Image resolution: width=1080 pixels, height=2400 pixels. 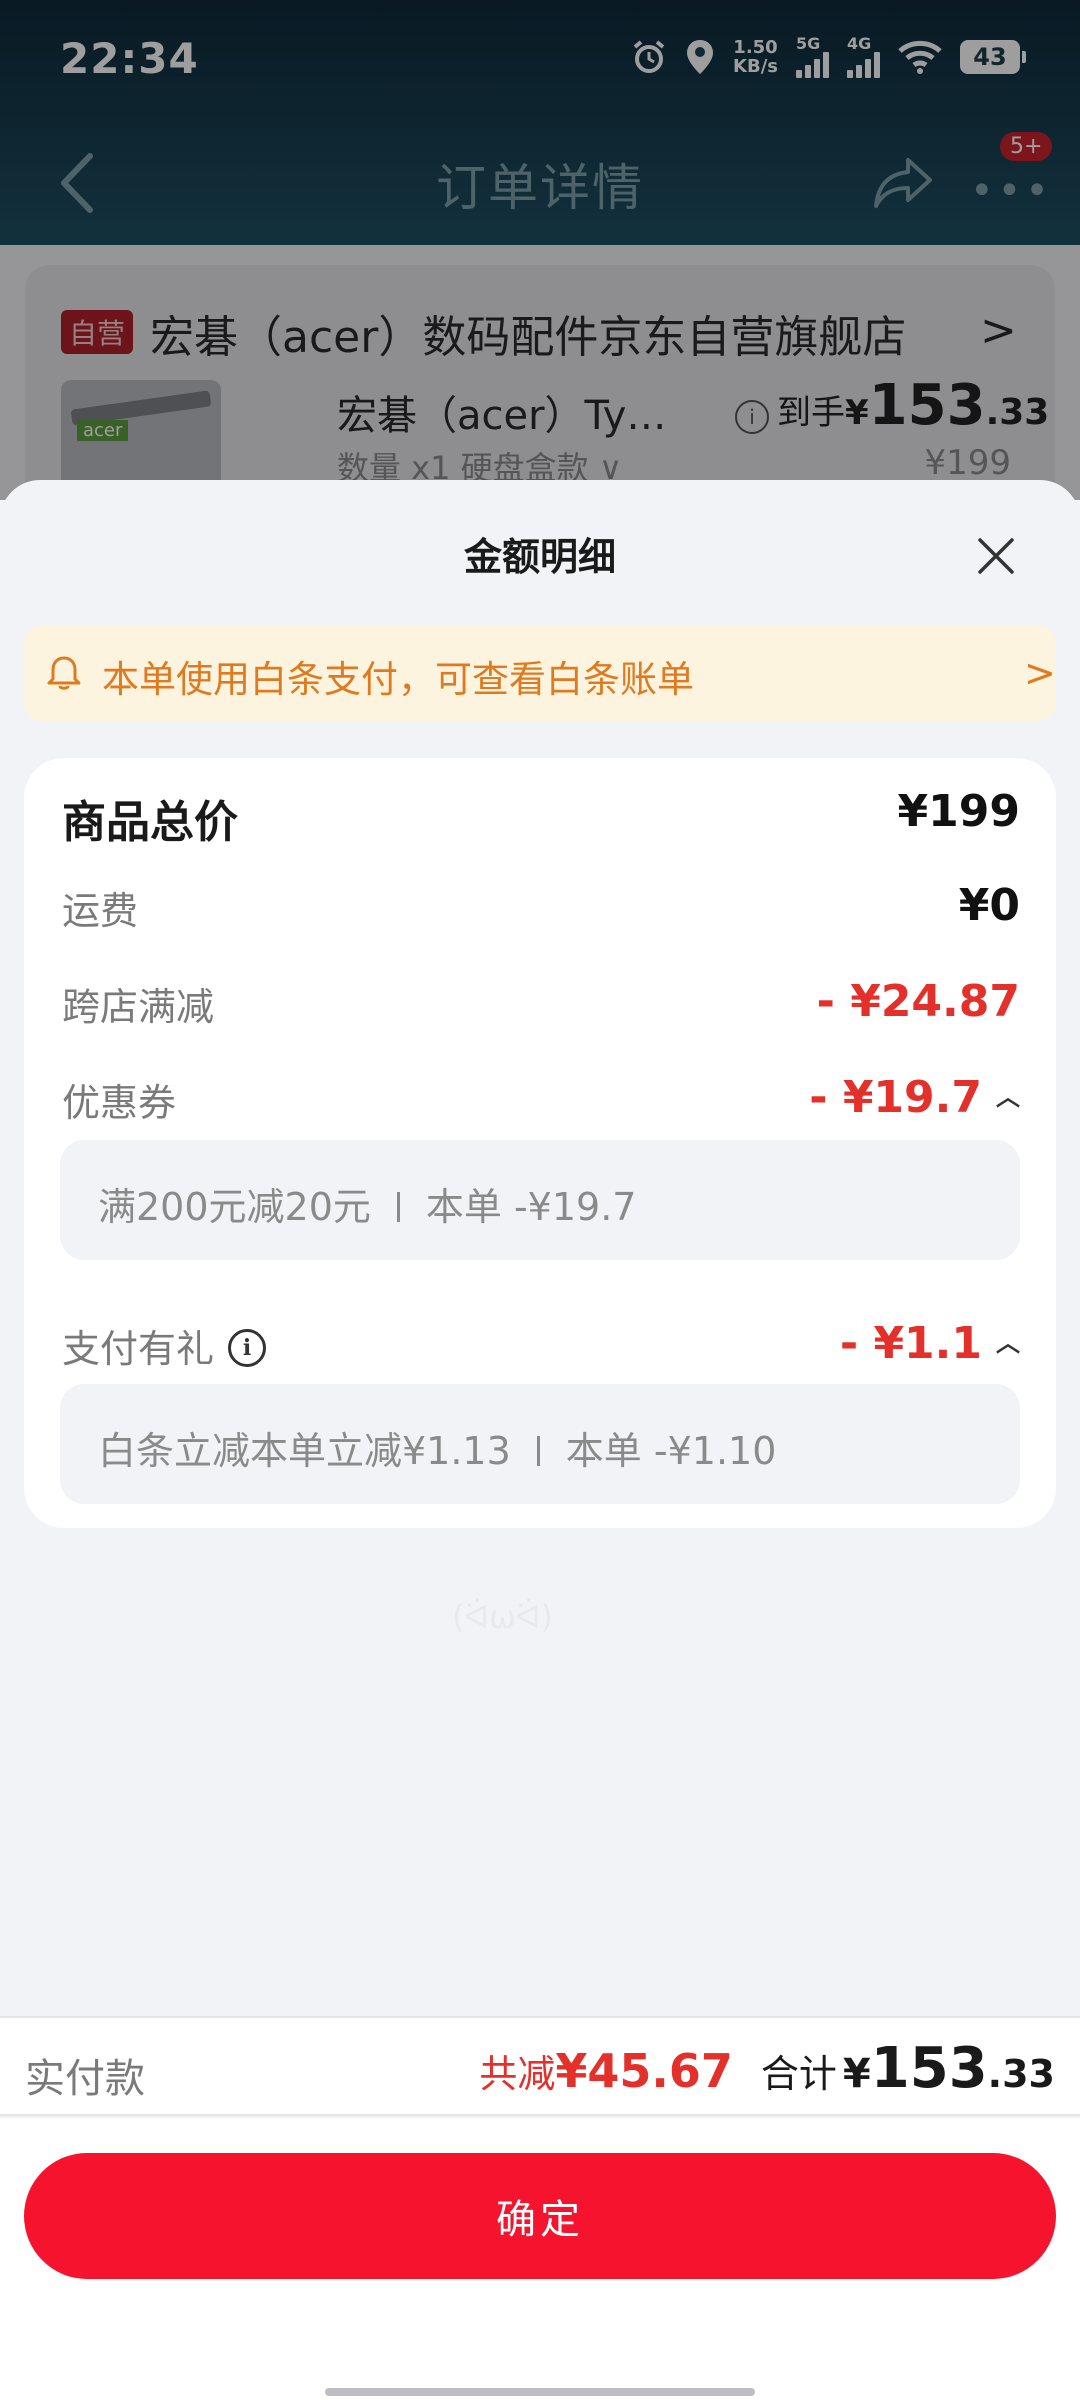 What do you see at coordinates (1021, 2074) in the screenshot?
I see `total-decimal: .33` at bounding box center [1021, 2074].